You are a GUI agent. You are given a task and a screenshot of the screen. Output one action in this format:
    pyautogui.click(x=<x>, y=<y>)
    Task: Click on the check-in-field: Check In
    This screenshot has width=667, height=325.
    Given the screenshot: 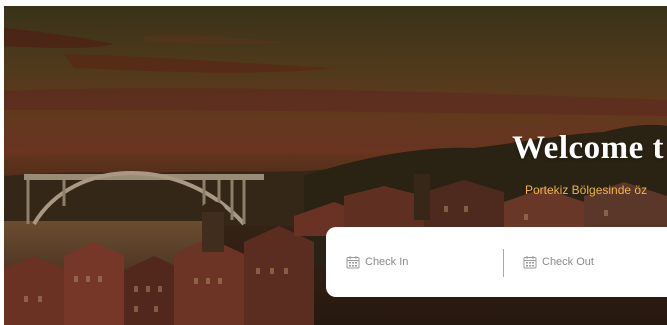 What is the action you would take?
    pyautogui.click(x=421, y=262)
    